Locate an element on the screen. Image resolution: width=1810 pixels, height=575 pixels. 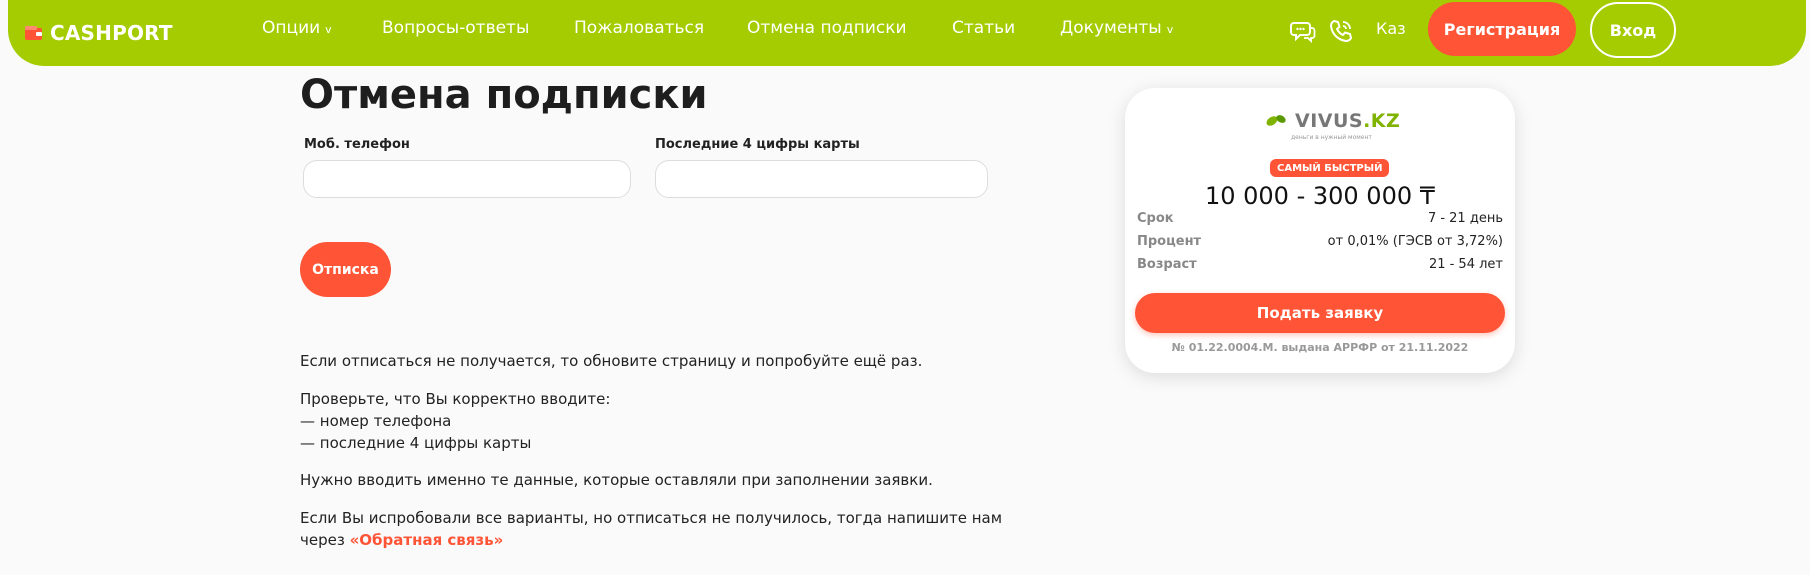
brand-tagline: деньги в нужный момент is located at coordinates (1331, 137).